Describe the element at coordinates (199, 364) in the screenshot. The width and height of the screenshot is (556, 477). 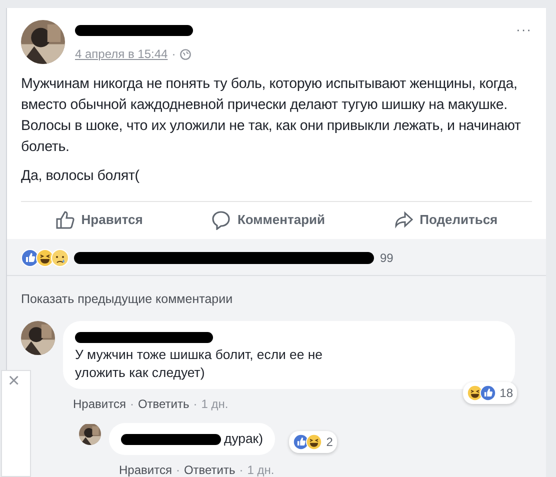
I see `comment-text: У мужчин тоже шишка болит, если ее не уложить как следует)` at that location.